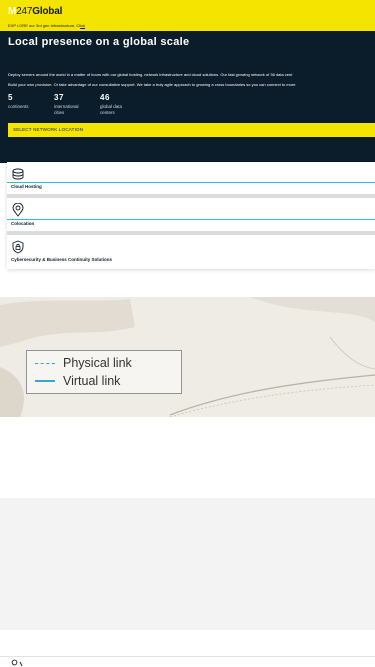 The height and width of the screenshot is (667, 375). I want to click on select-network-location-button: SELECT NETWORK LOCATION, so click(191, 130).